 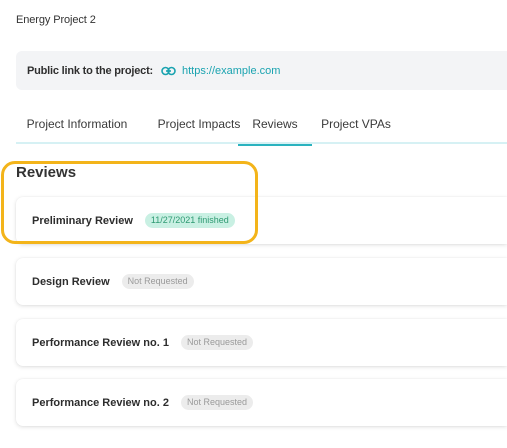 I want to click on review-title: Design Review, so click(x=71, y=281).